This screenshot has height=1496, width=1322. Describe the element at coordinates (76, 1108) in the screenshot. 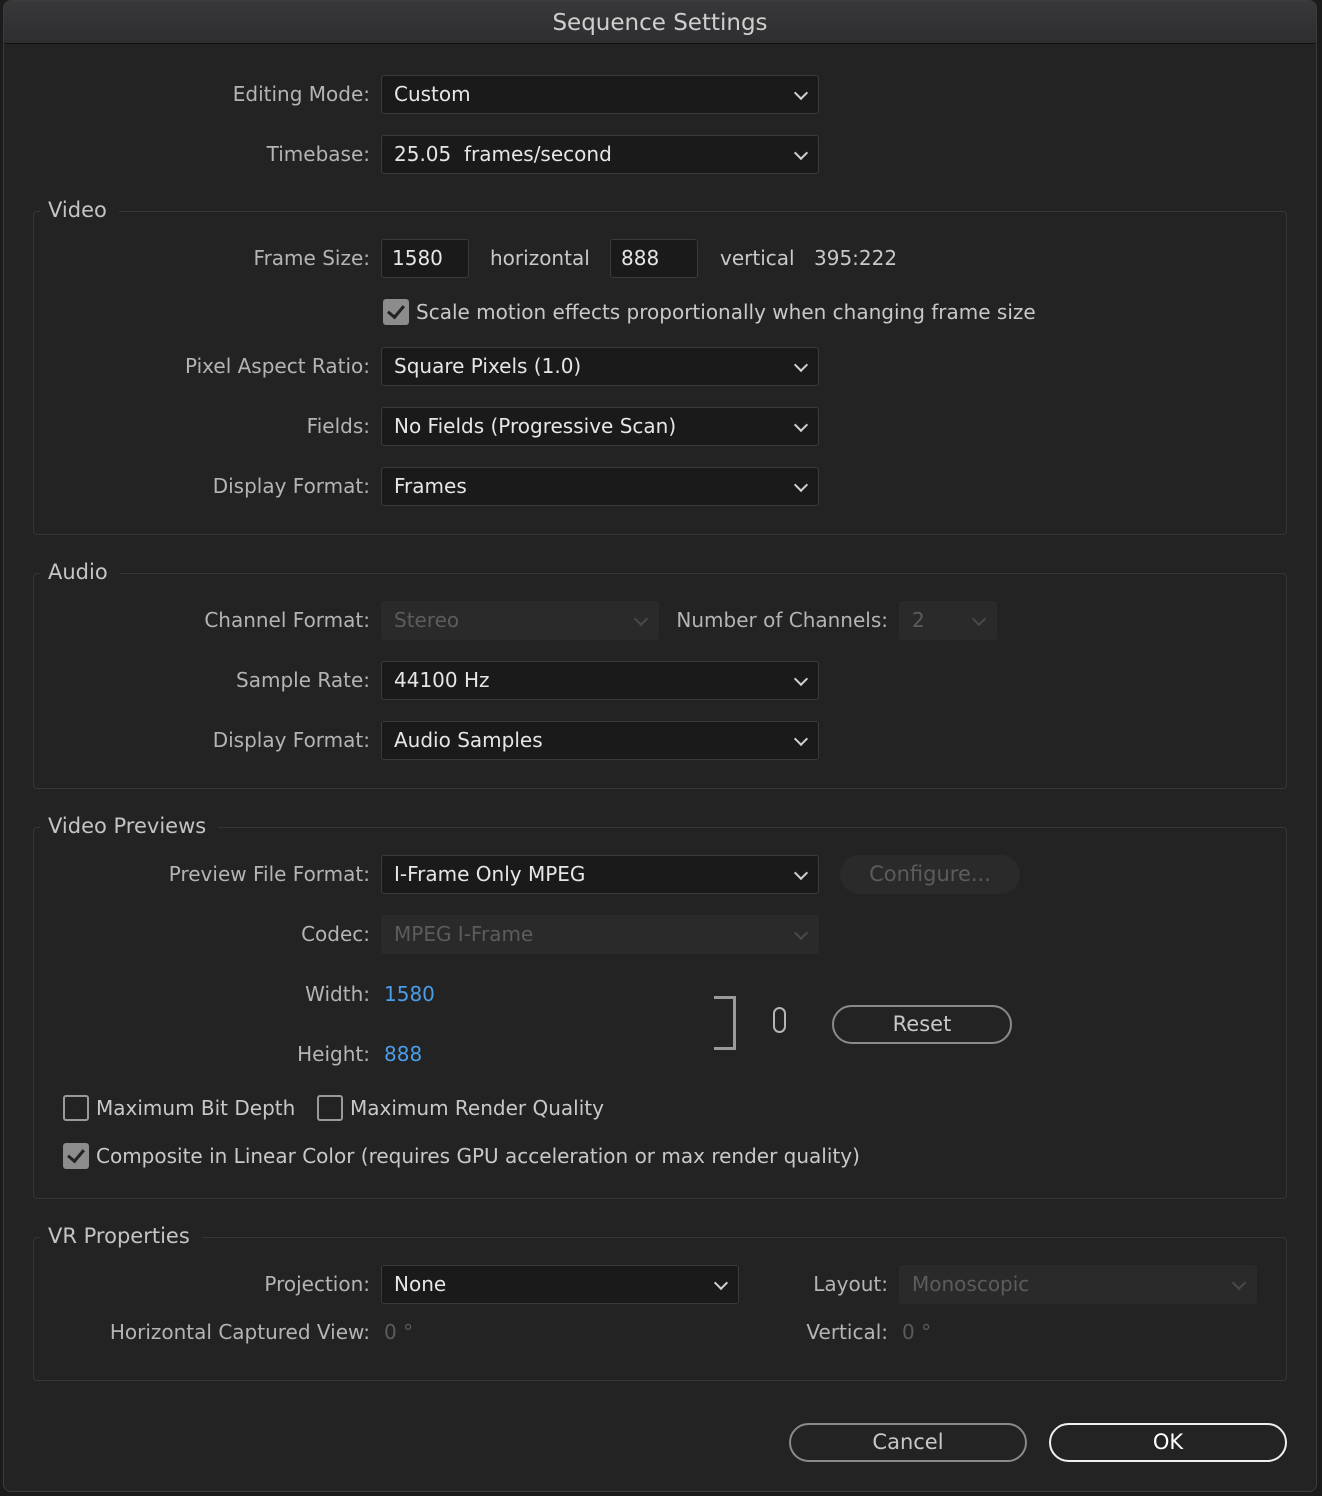

I see `max-bit-depth-checkbox` at that location.